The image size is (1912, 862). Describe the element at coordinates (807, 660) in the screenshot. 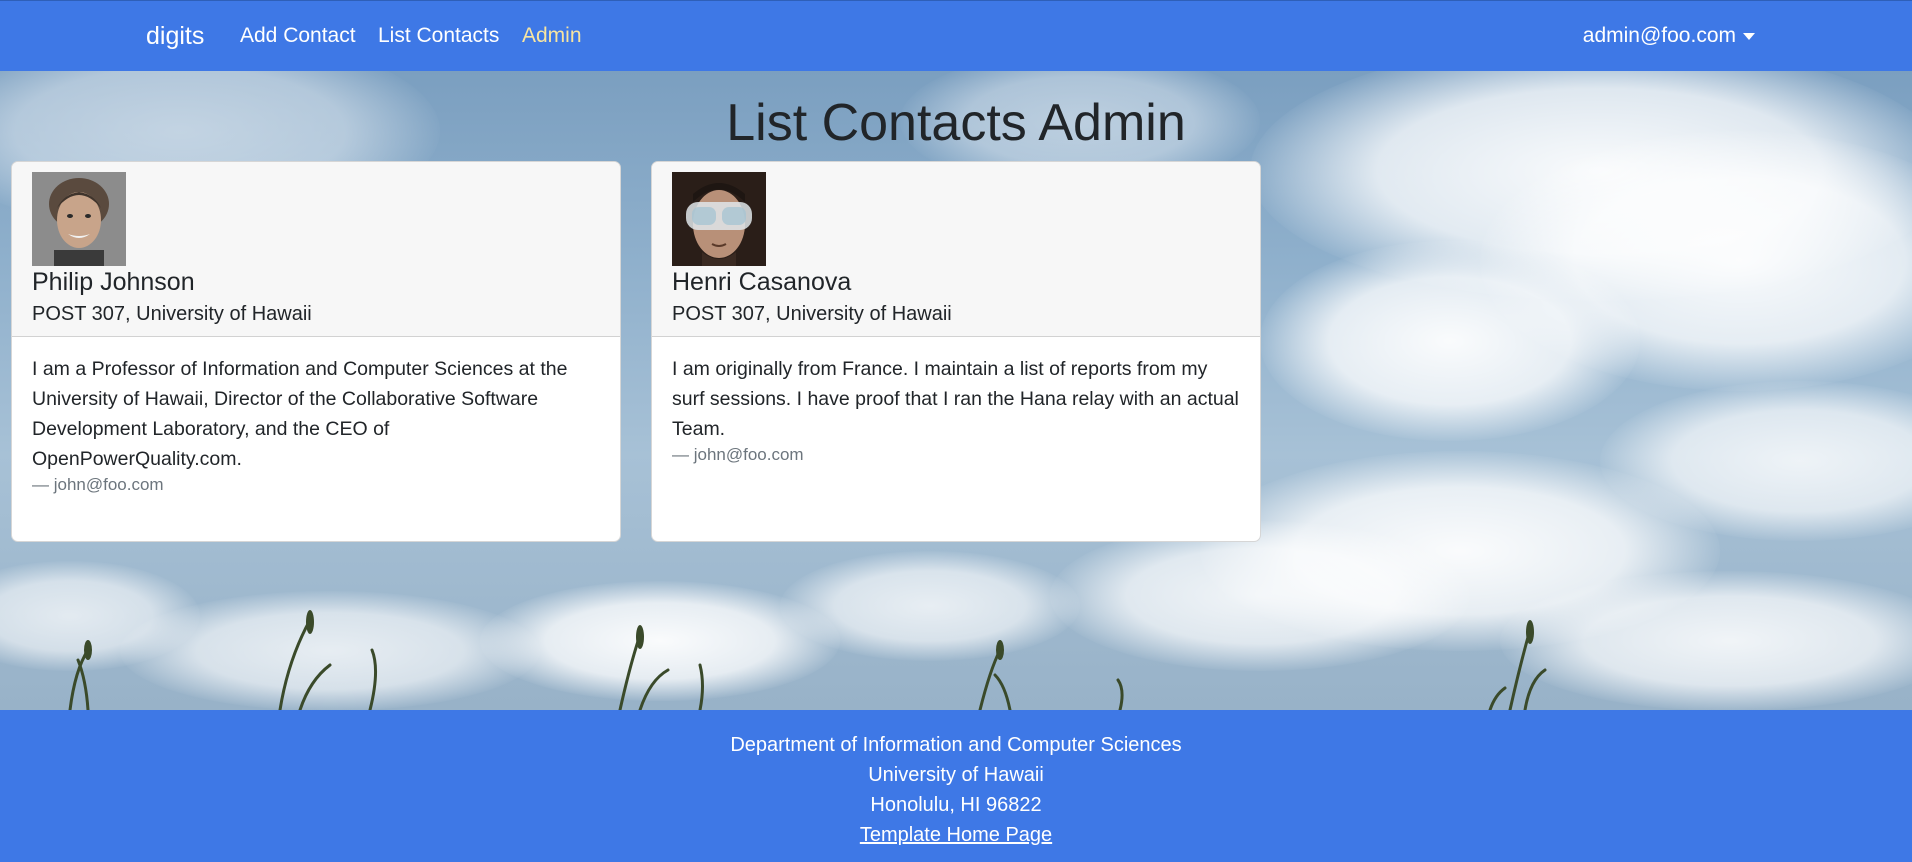

I see `grass-silhouette` at that location.